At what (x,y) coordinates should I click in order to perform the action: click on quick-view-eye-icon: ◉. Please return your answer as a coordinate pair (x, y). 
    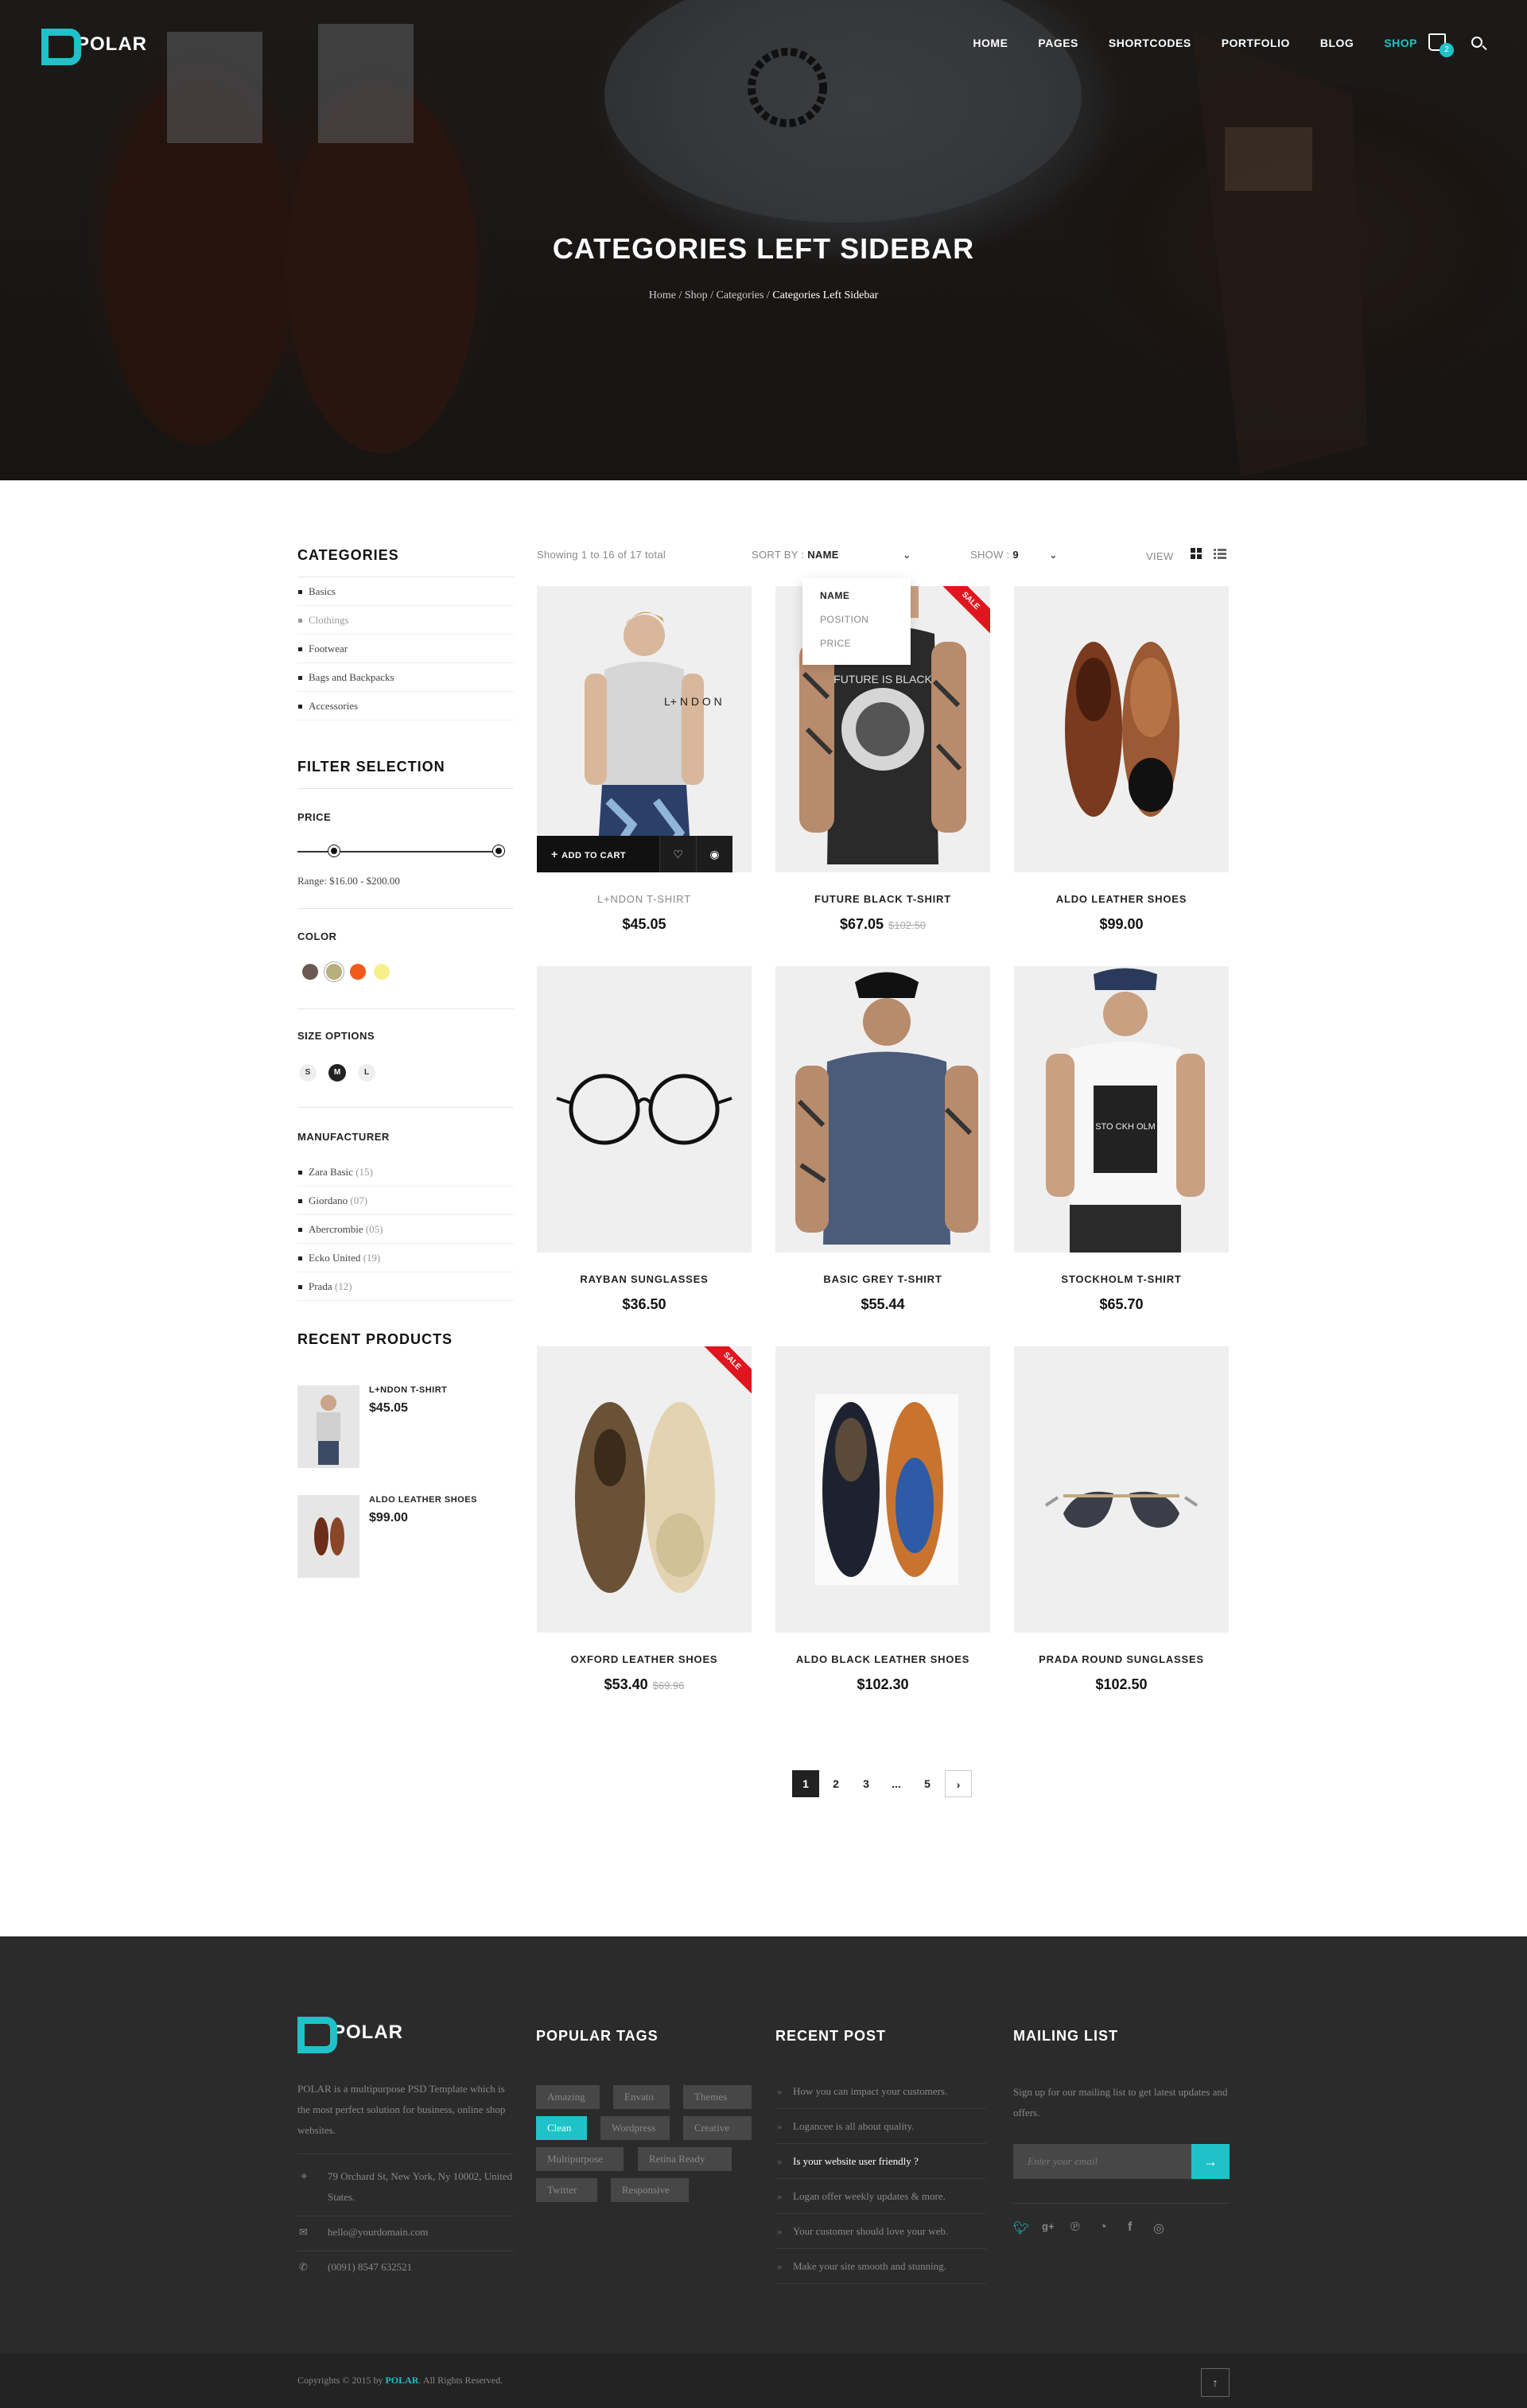
    Looking at the image, I should click on (714, 854).